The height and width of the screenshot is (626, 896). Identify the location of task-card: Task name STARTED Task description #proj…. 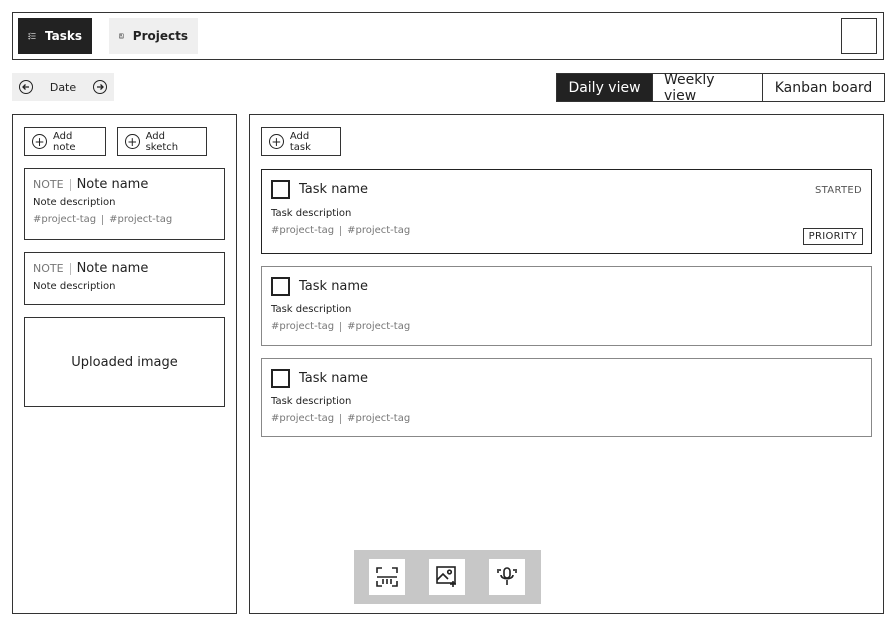
(566, 211).